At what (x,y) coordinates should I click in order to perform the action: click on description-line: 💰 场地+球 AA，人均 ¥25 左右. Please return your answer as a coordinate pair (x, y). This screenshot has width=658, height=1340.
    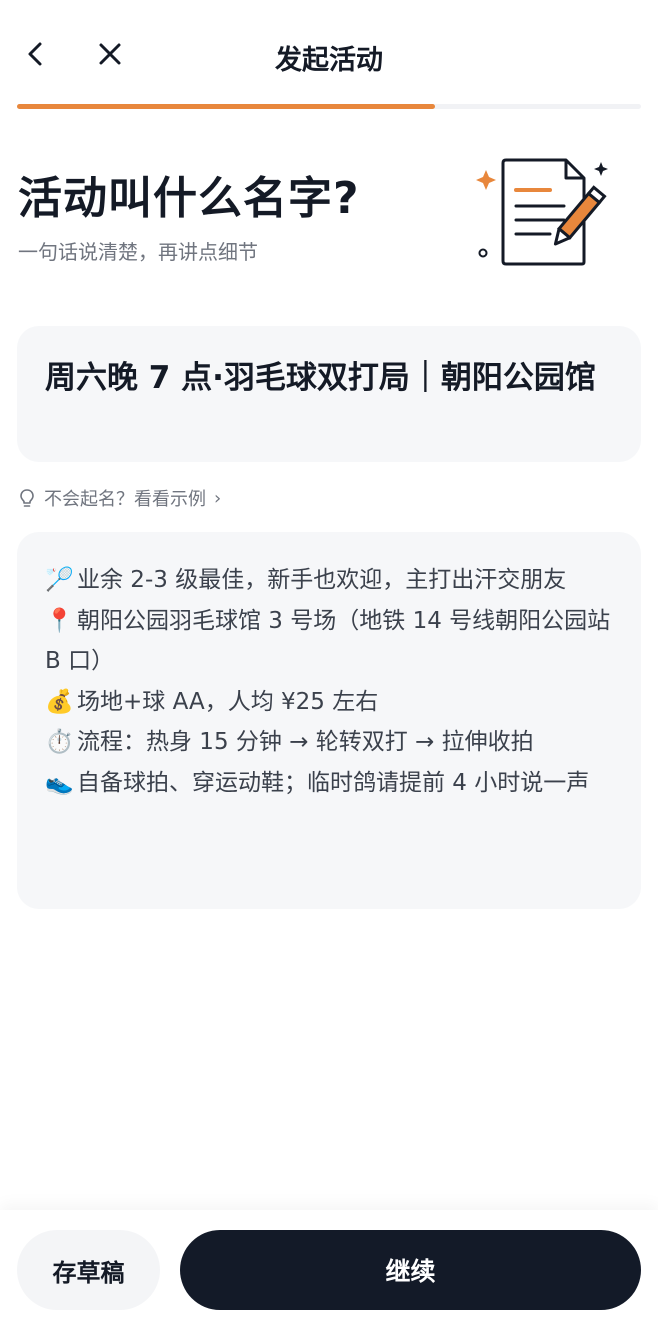
    Looking at the image, I should click on (329, 702).